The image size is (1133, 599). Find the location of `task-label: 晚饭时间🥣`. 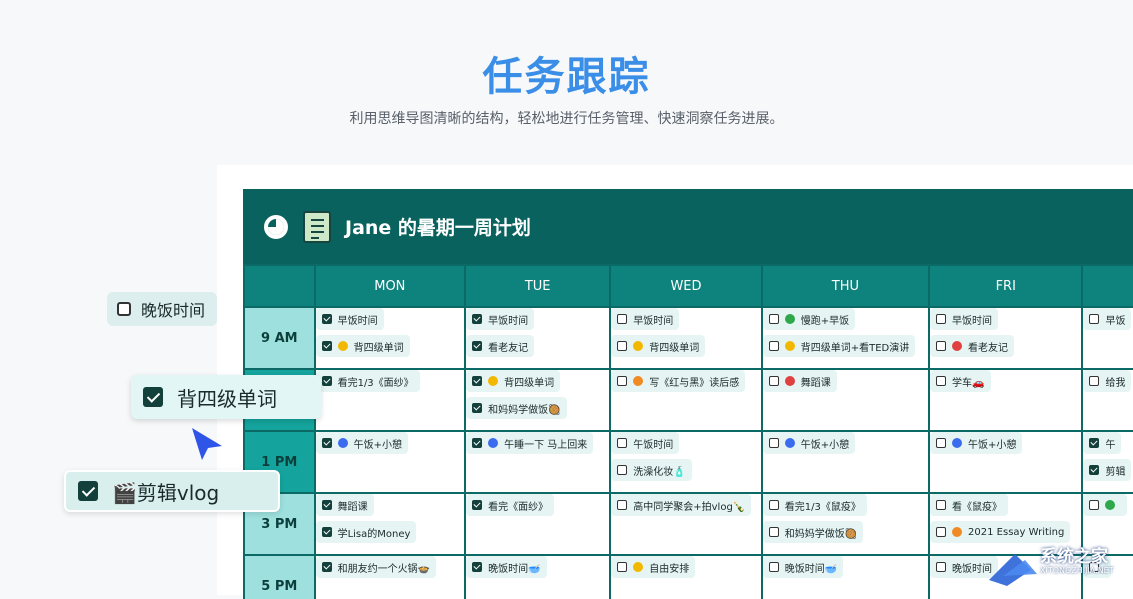

task-label: 晚饭时间🥣 is located at coordinates (811, 569).